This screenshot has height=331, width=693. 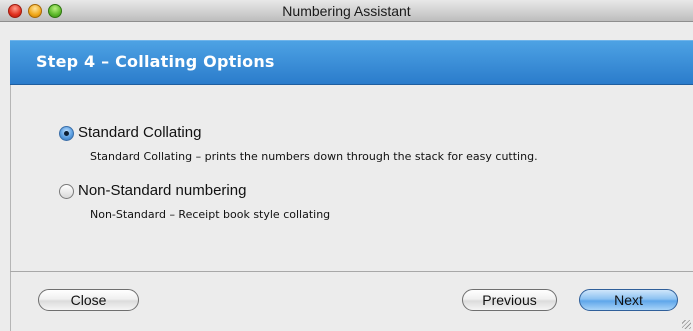 I want to click on next-button: Next, so click(x=628, y=300).